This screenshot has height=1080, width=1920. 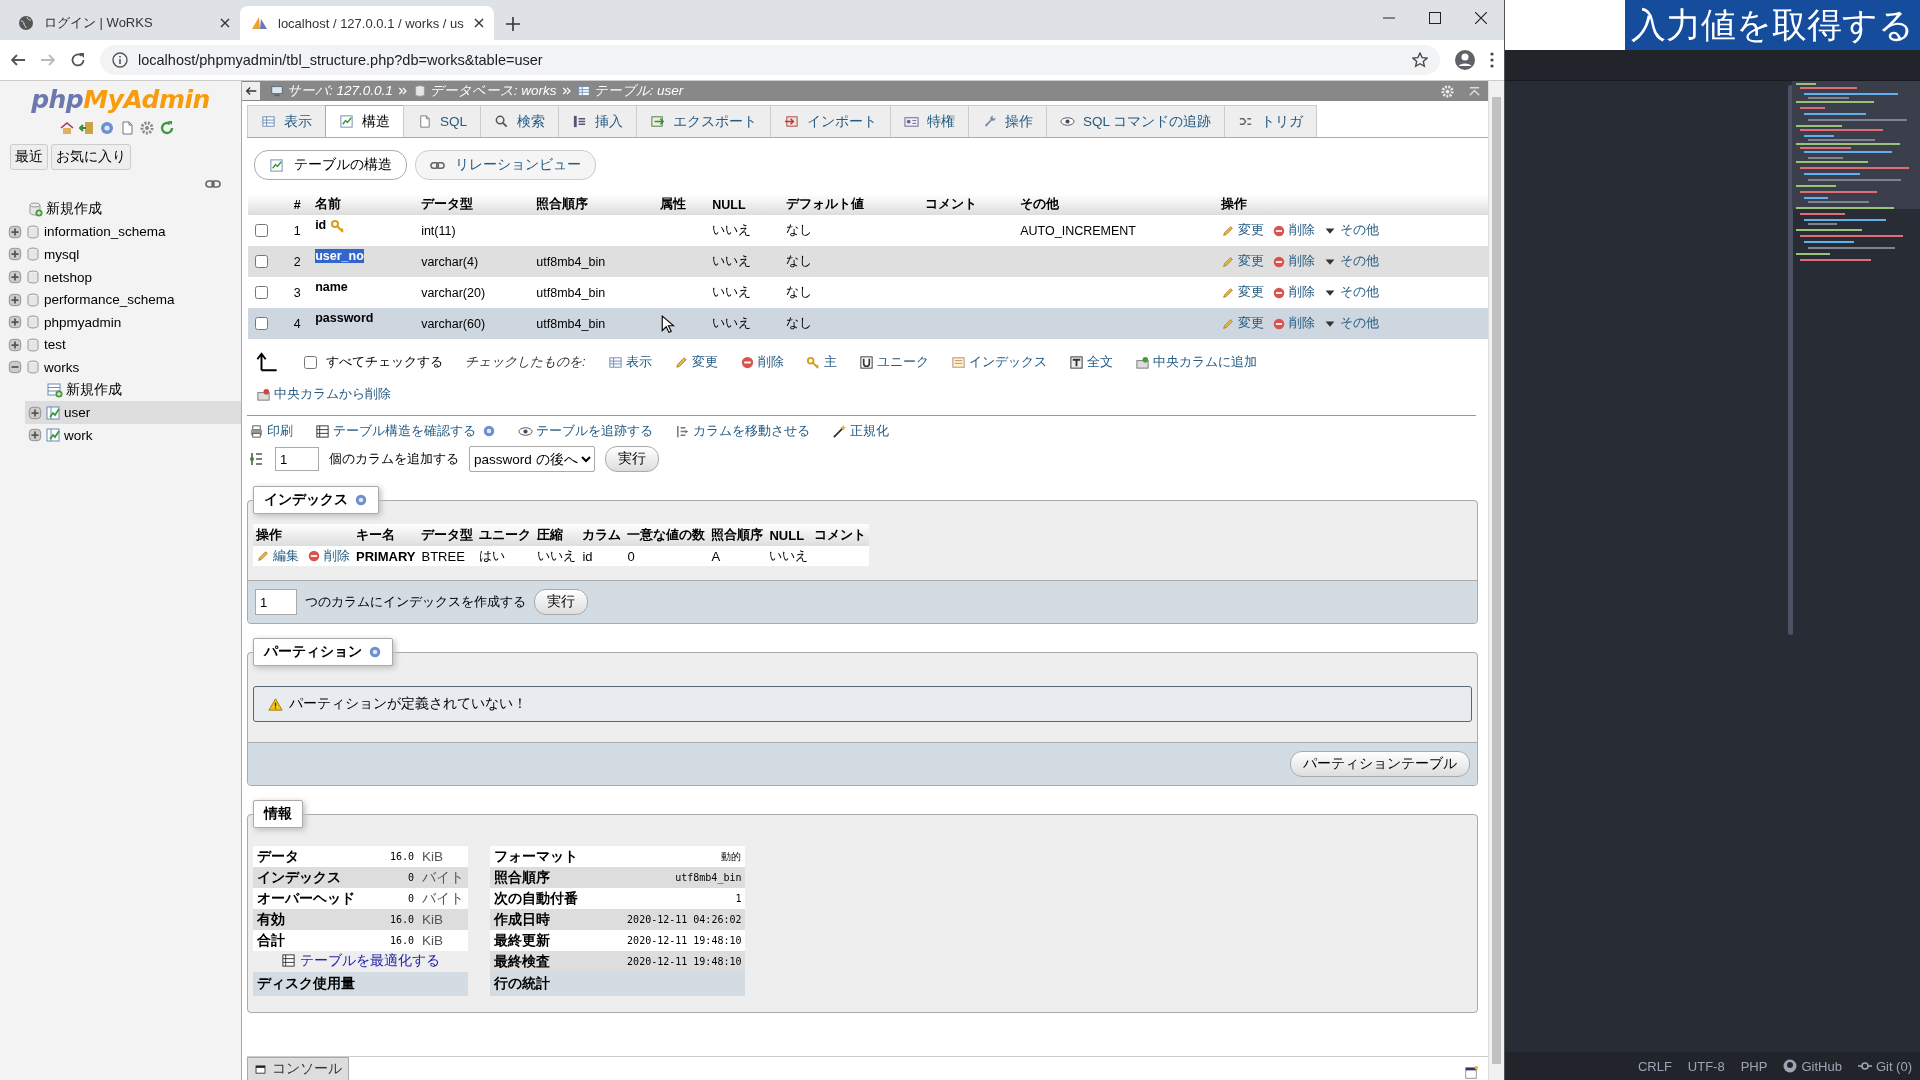 I want to click on tree-item: works, so click(x=62, y=367).